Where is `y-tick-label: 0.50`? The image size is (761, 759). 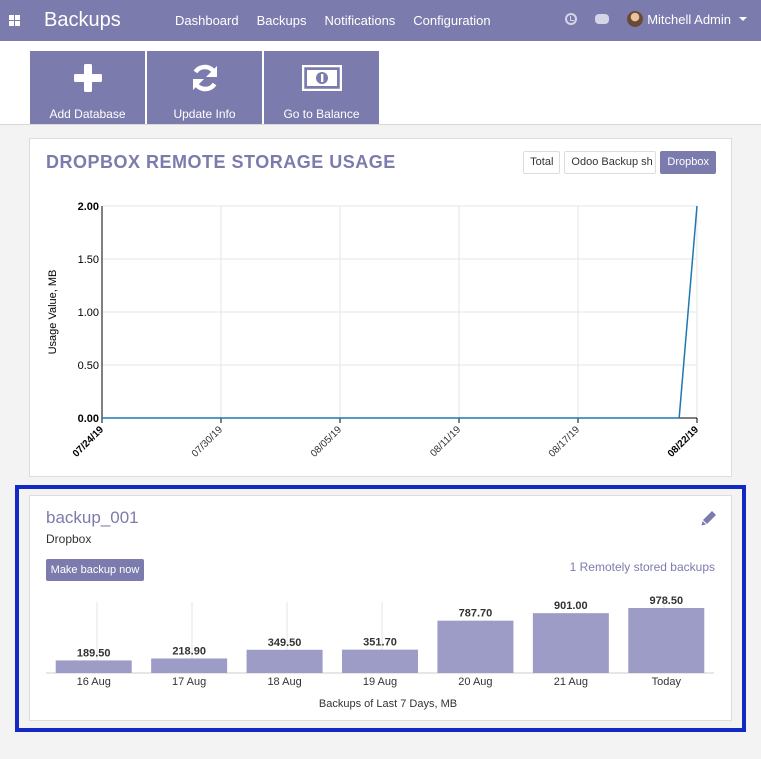
y-tick-label: 0.50 is located at coordinates (88, 366).